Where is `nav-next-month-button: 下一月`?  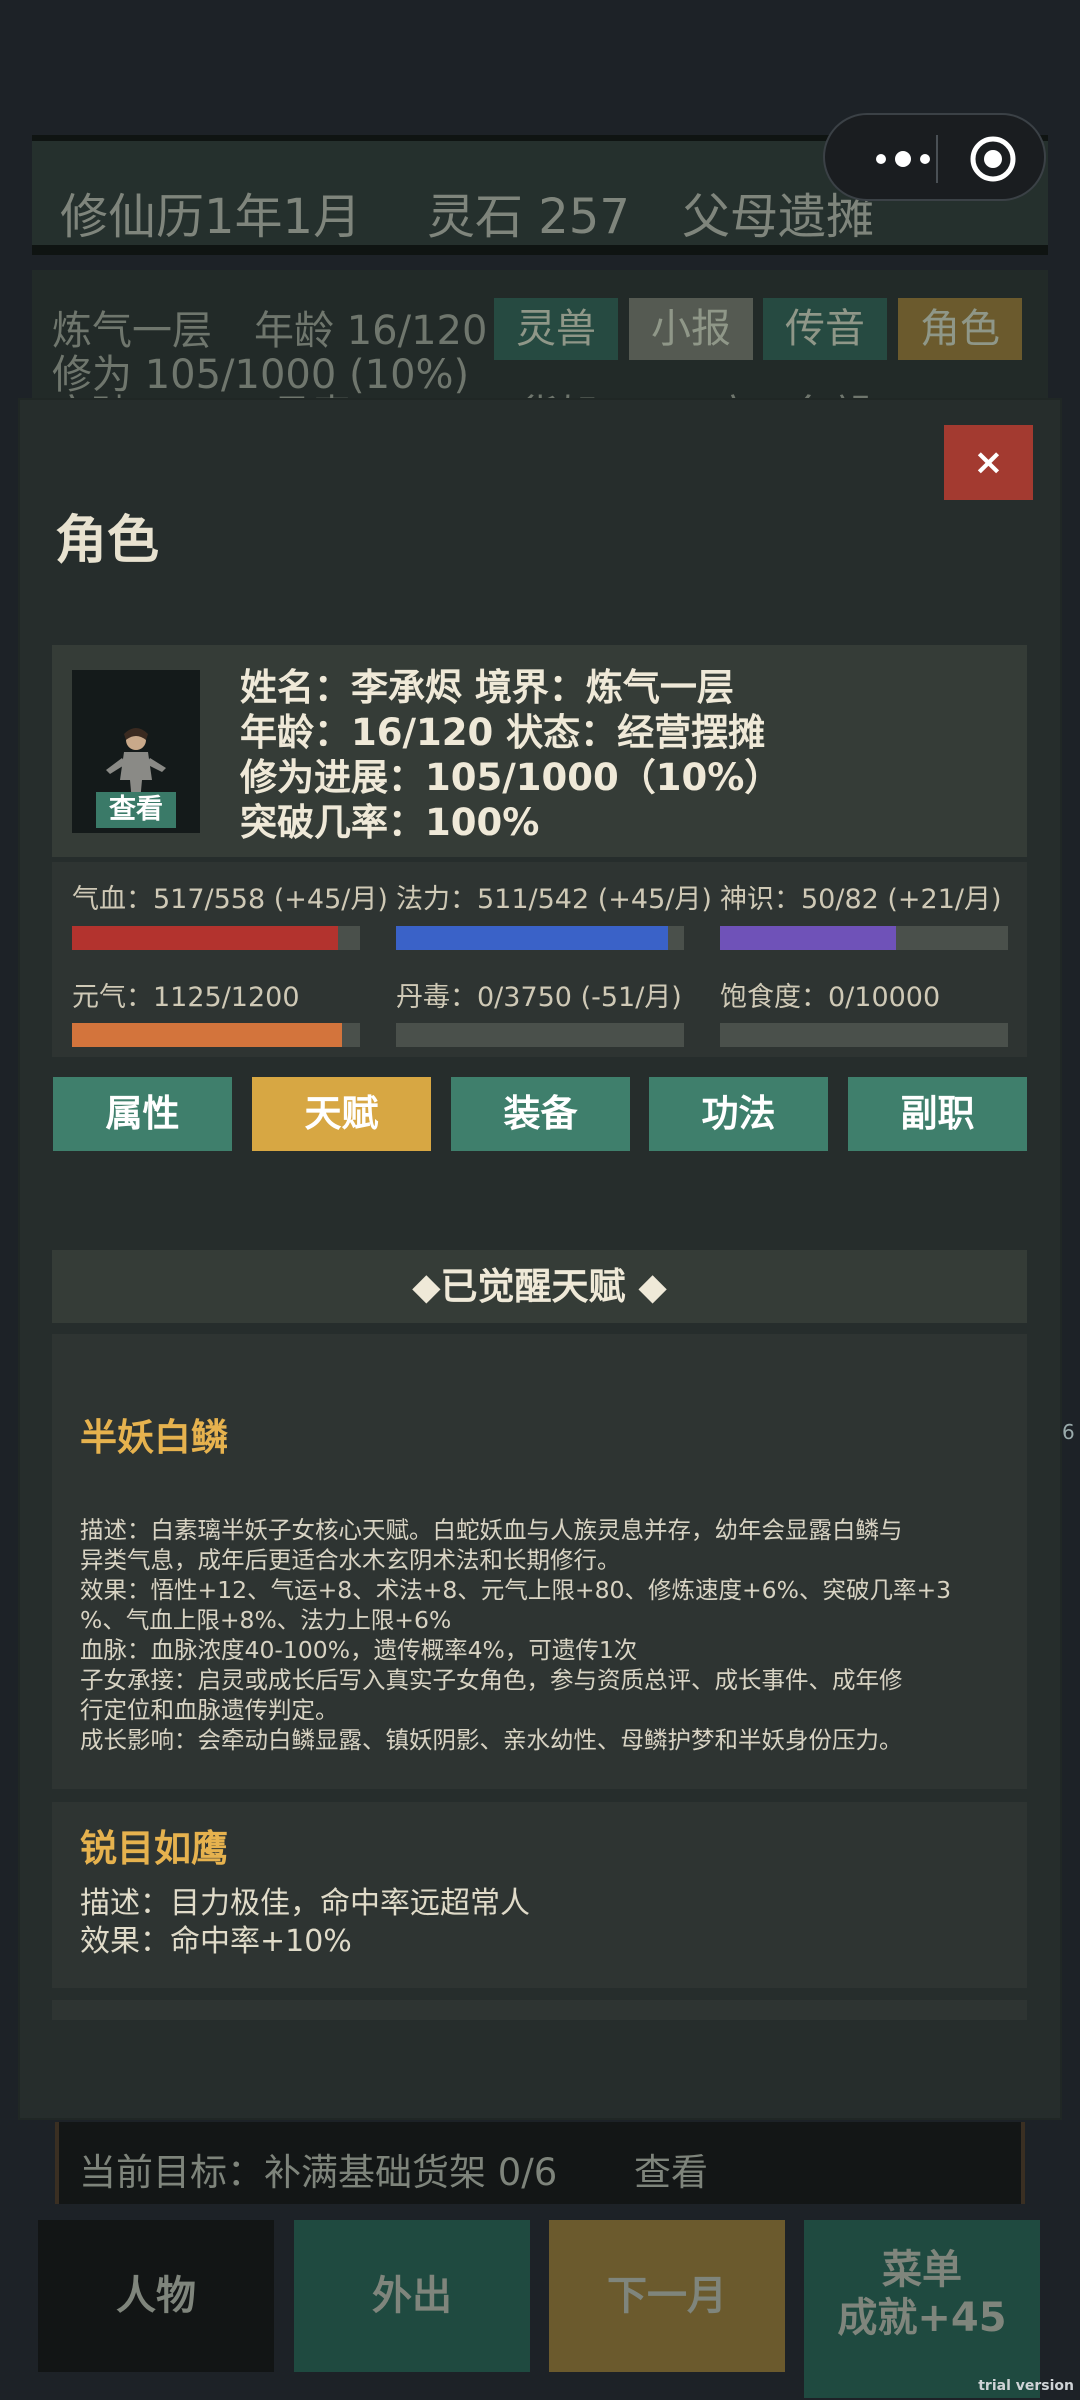 nav-next-month-button: 下一月 is located at coordinates (667, 2296).